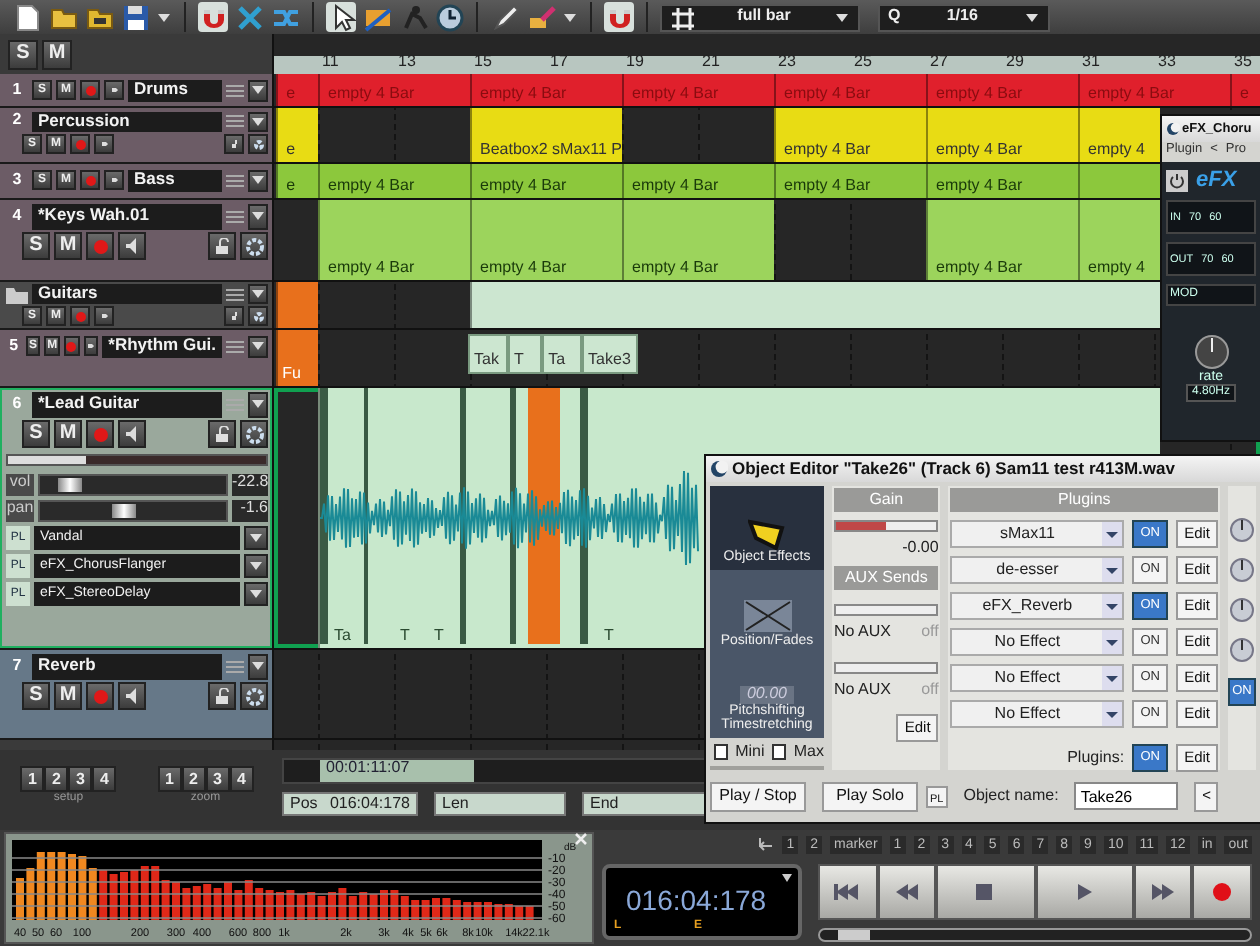  Describe the element at coordinates (1084, 892) in the screenshot. I see `play-button` at that location.